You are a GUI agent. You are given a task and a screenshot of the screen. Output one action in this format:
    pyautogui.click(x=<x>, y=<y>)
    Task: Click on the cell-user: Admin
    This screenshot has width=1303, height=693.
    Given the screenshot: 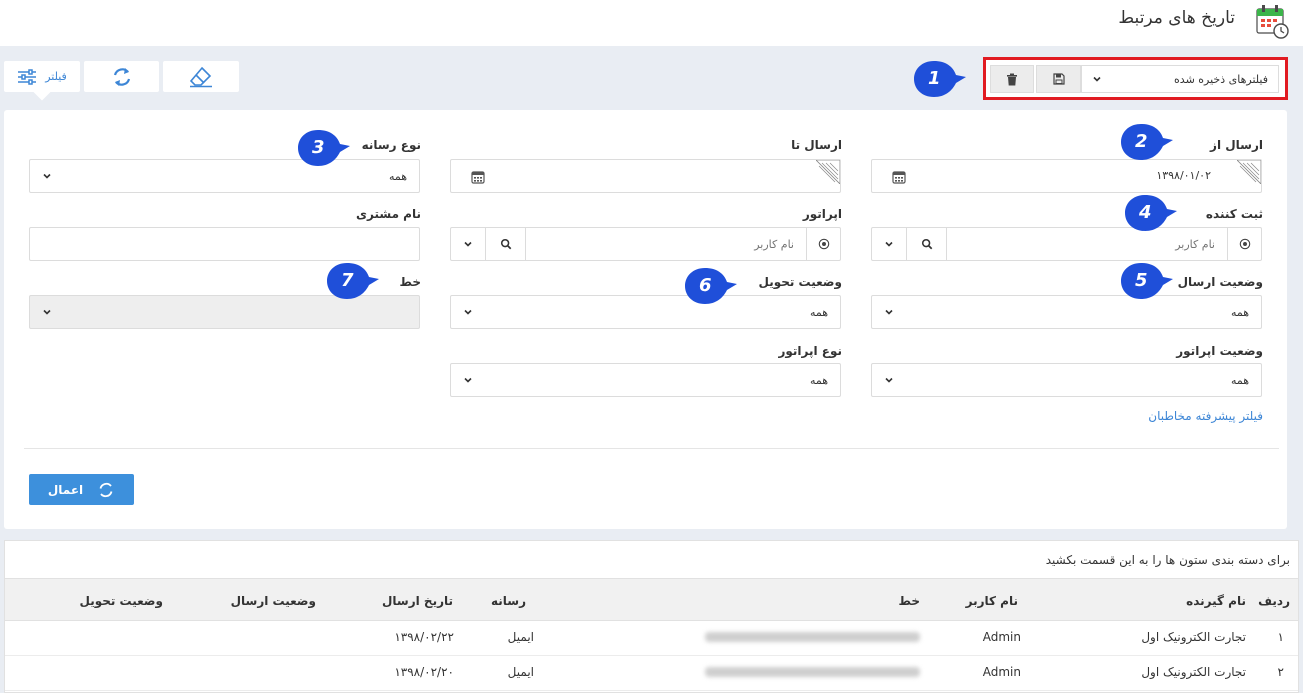 What is the action you would take?
    pyautogui.click(x=1001, y=672)
    